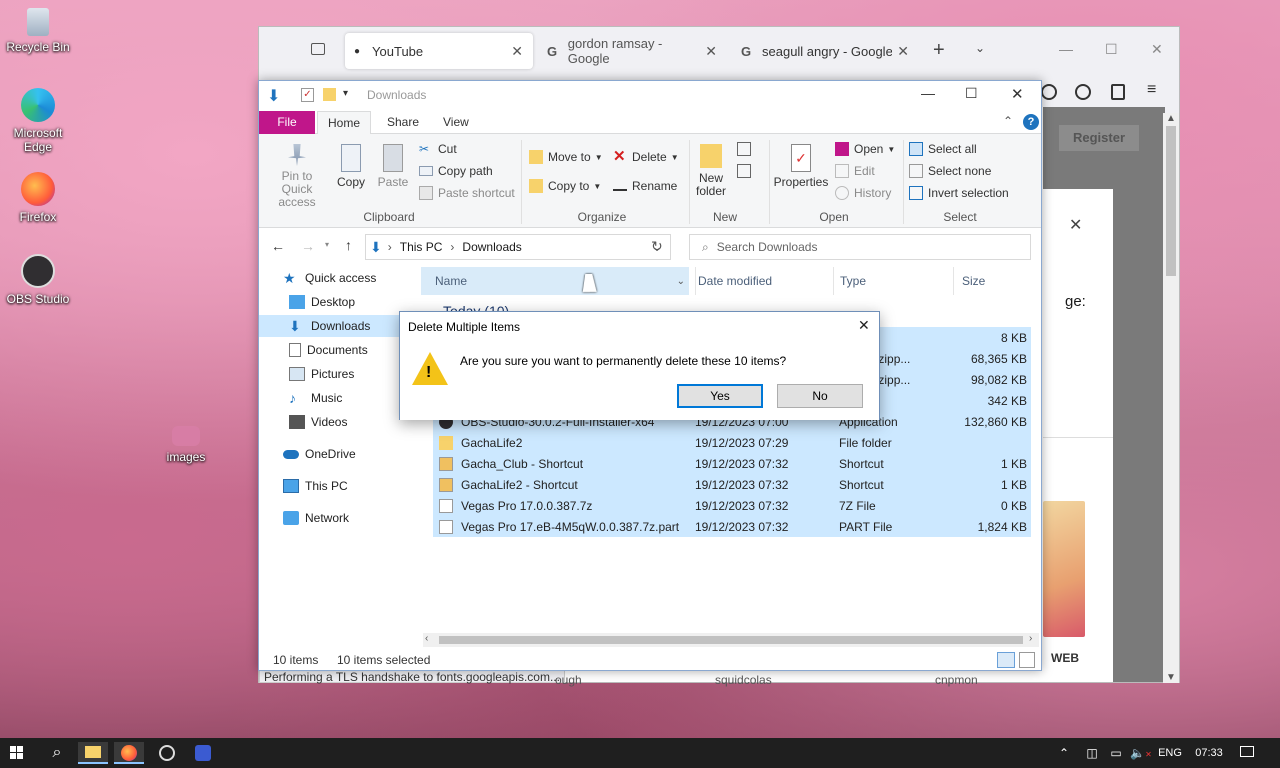  What do you see at coordinates (1157, 49) in the screenshot?
I see `close-window-icon: ✕` at bounding box center [1157, 49].